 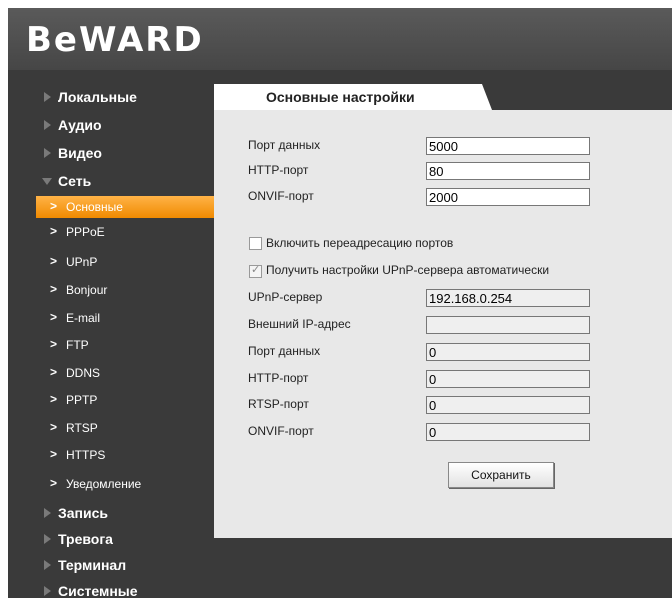 What do you see at coordinates (115, 40) in the screenshot?
I see `beward-logo: BeWARD` at bounding box center [115, 40].